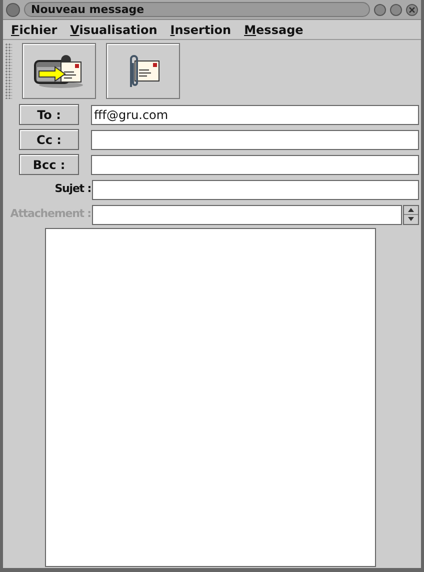 This screenshot has height=572, width=424. What do you see at coordinates (73, 189) in the screenshot?
I see `field-label: Sujet :` at bounding box center [73, 189].